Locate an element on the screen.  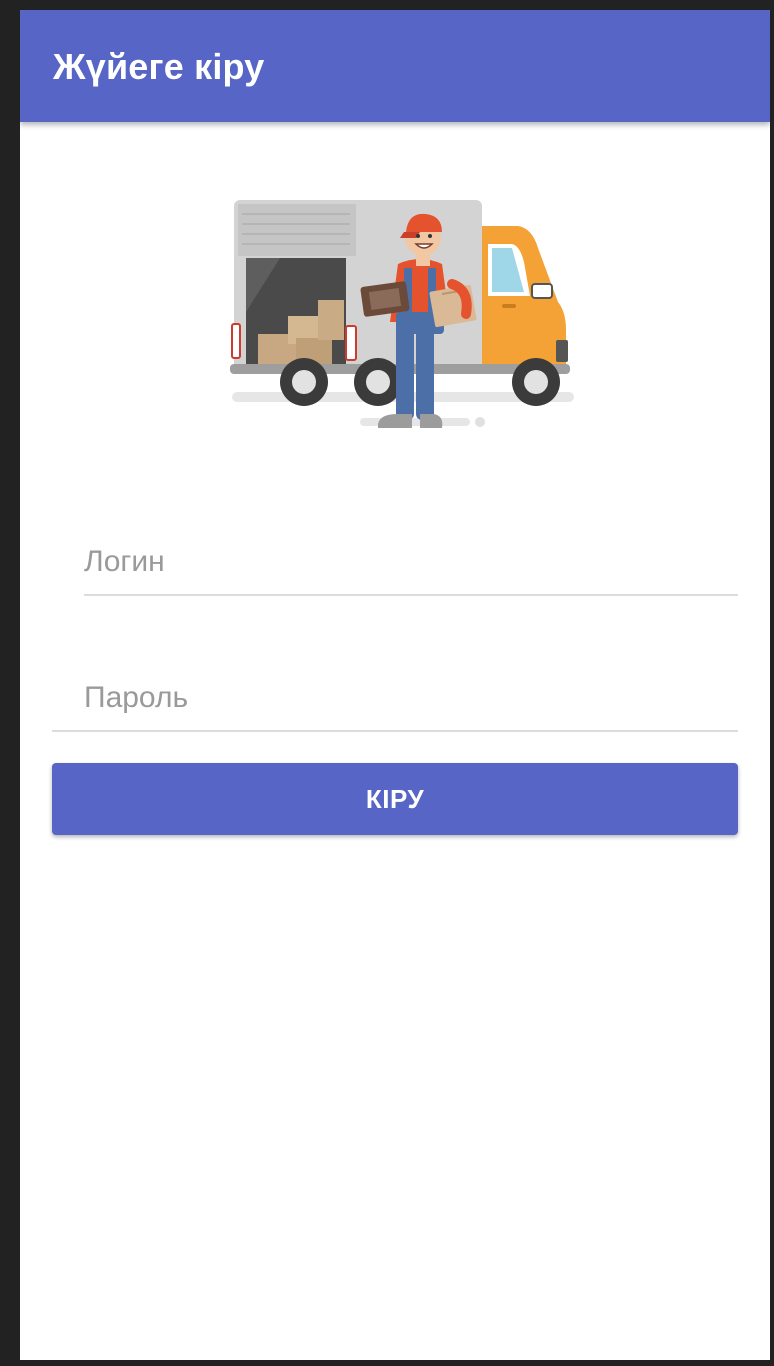
login-field is located at coordinates (411, 565).